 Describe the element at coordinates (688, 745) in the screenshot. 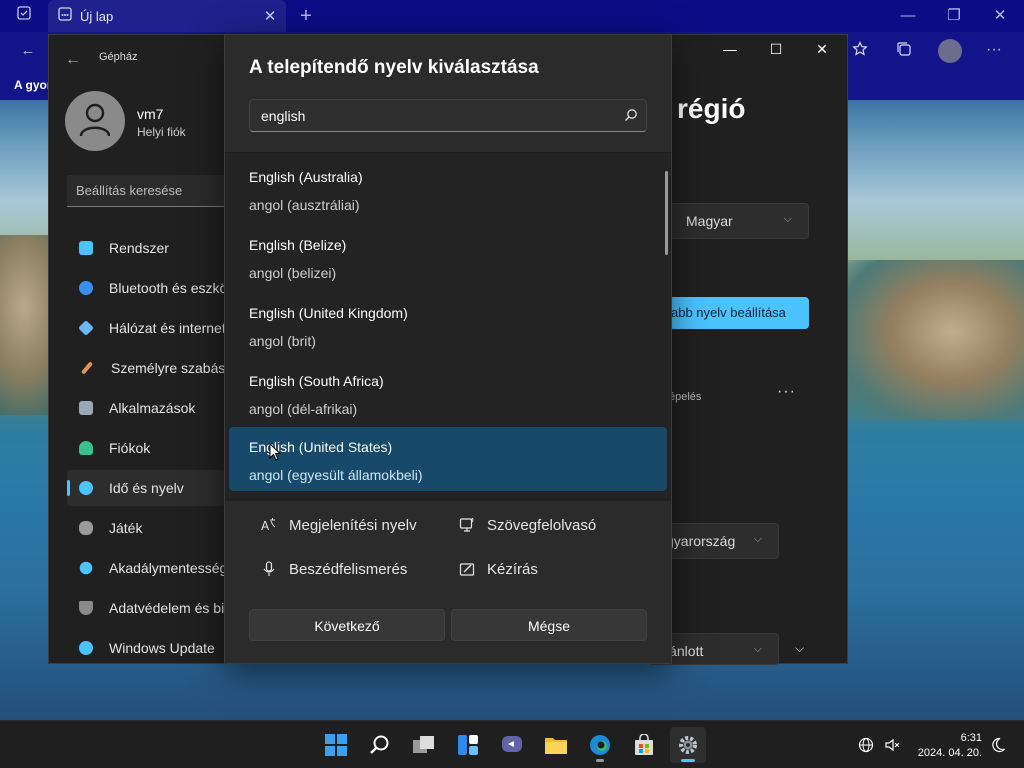

I see `settings-app-button` at that location.